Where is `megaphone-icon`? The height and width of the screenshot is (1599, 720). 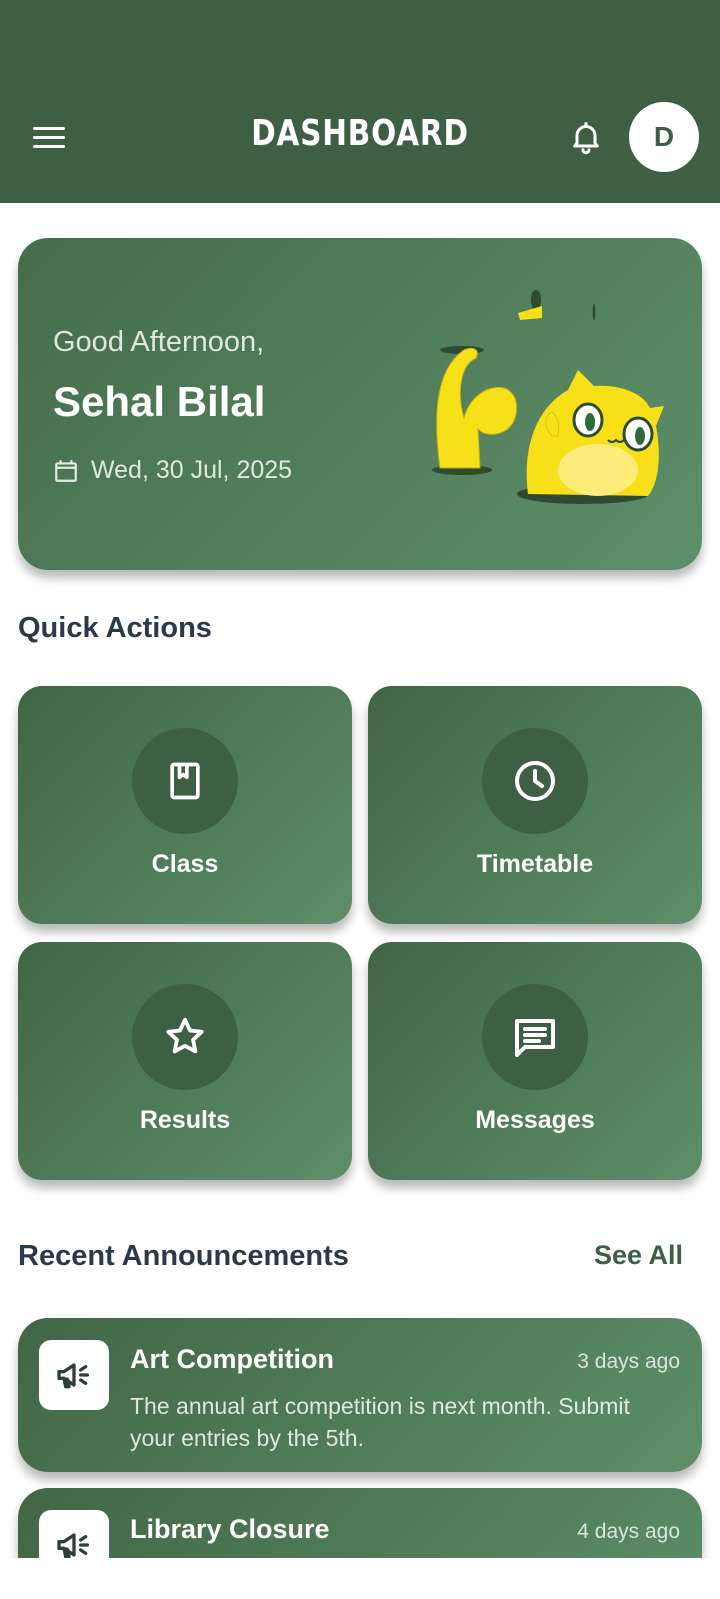
megaphone-icon is located at coordinates (73, 1376).